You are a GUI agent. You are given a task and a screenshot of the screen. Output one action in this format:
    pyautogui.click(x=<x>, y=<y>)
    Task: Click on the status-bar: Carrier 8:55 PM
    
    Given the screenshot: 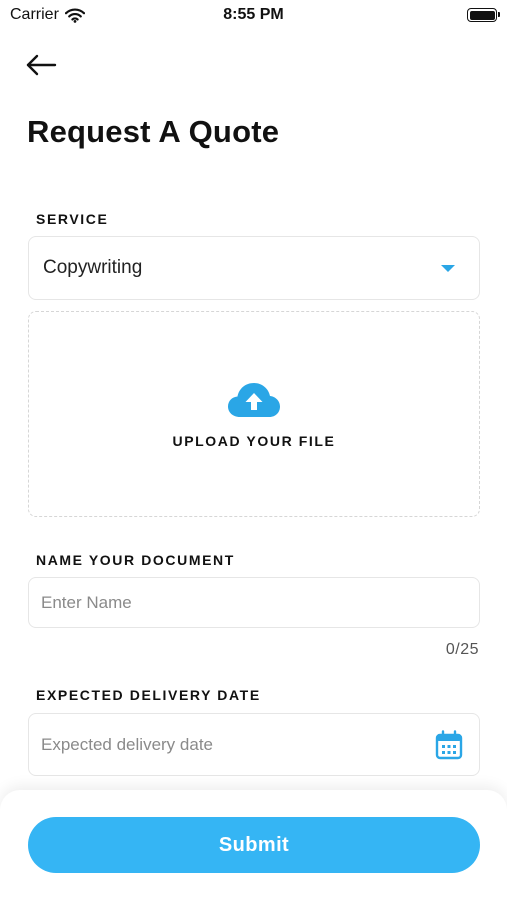 What is the action you would take?
    pyautogui.click(x=253, y=15)
    